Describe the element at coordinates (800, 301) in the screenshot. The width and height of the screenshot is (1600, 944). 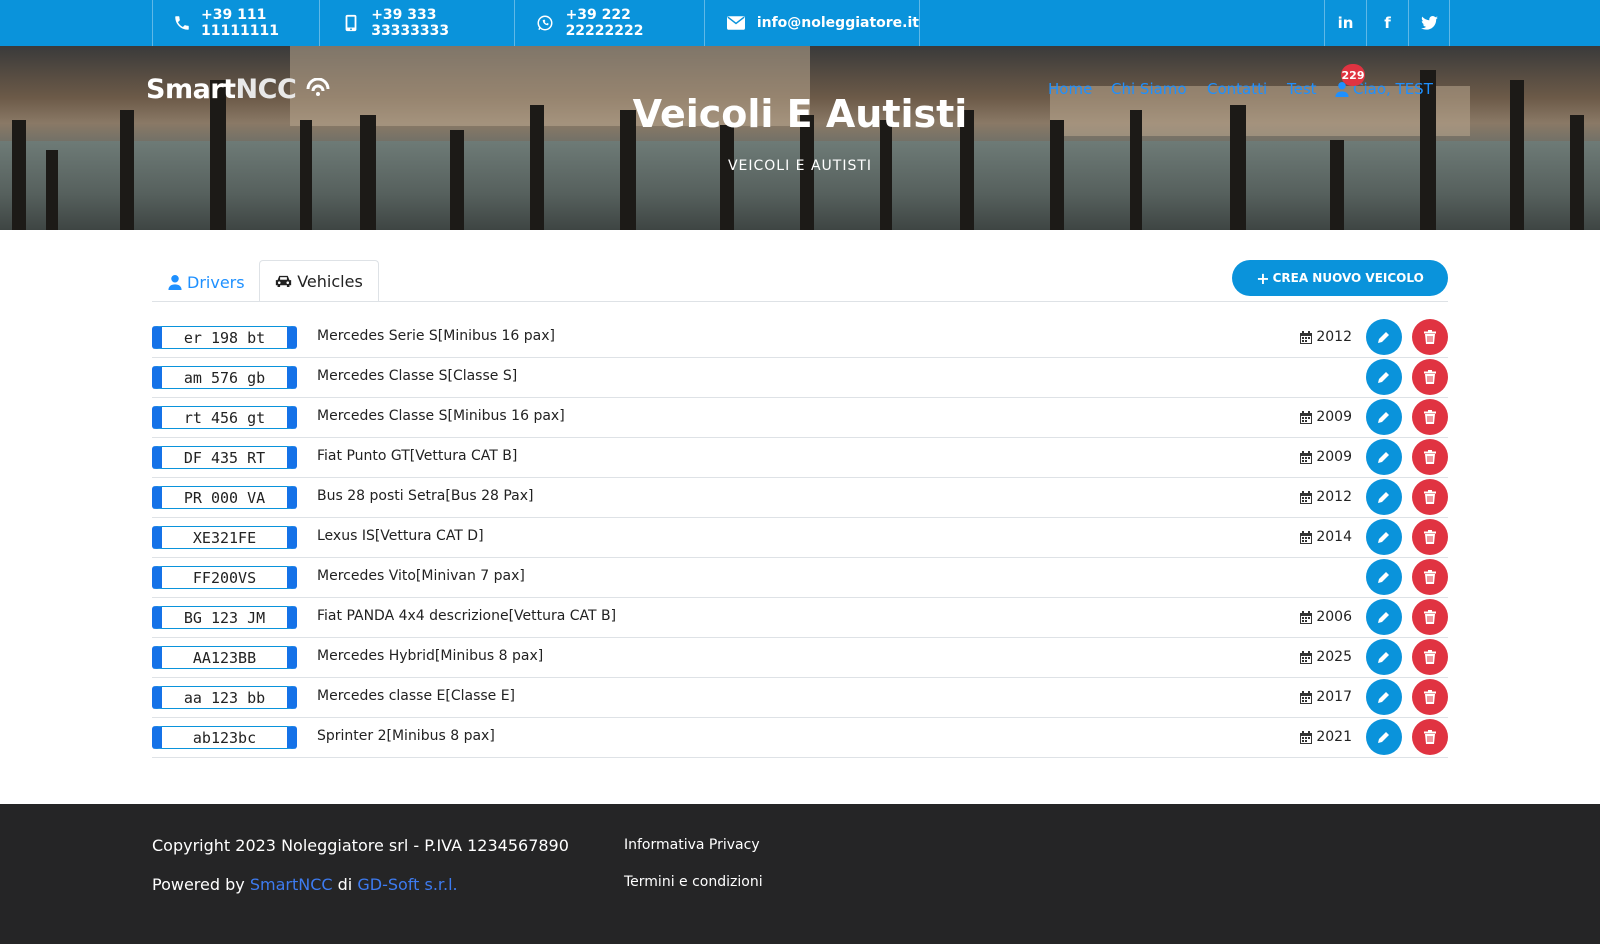
I see `tab-divider` at that location.